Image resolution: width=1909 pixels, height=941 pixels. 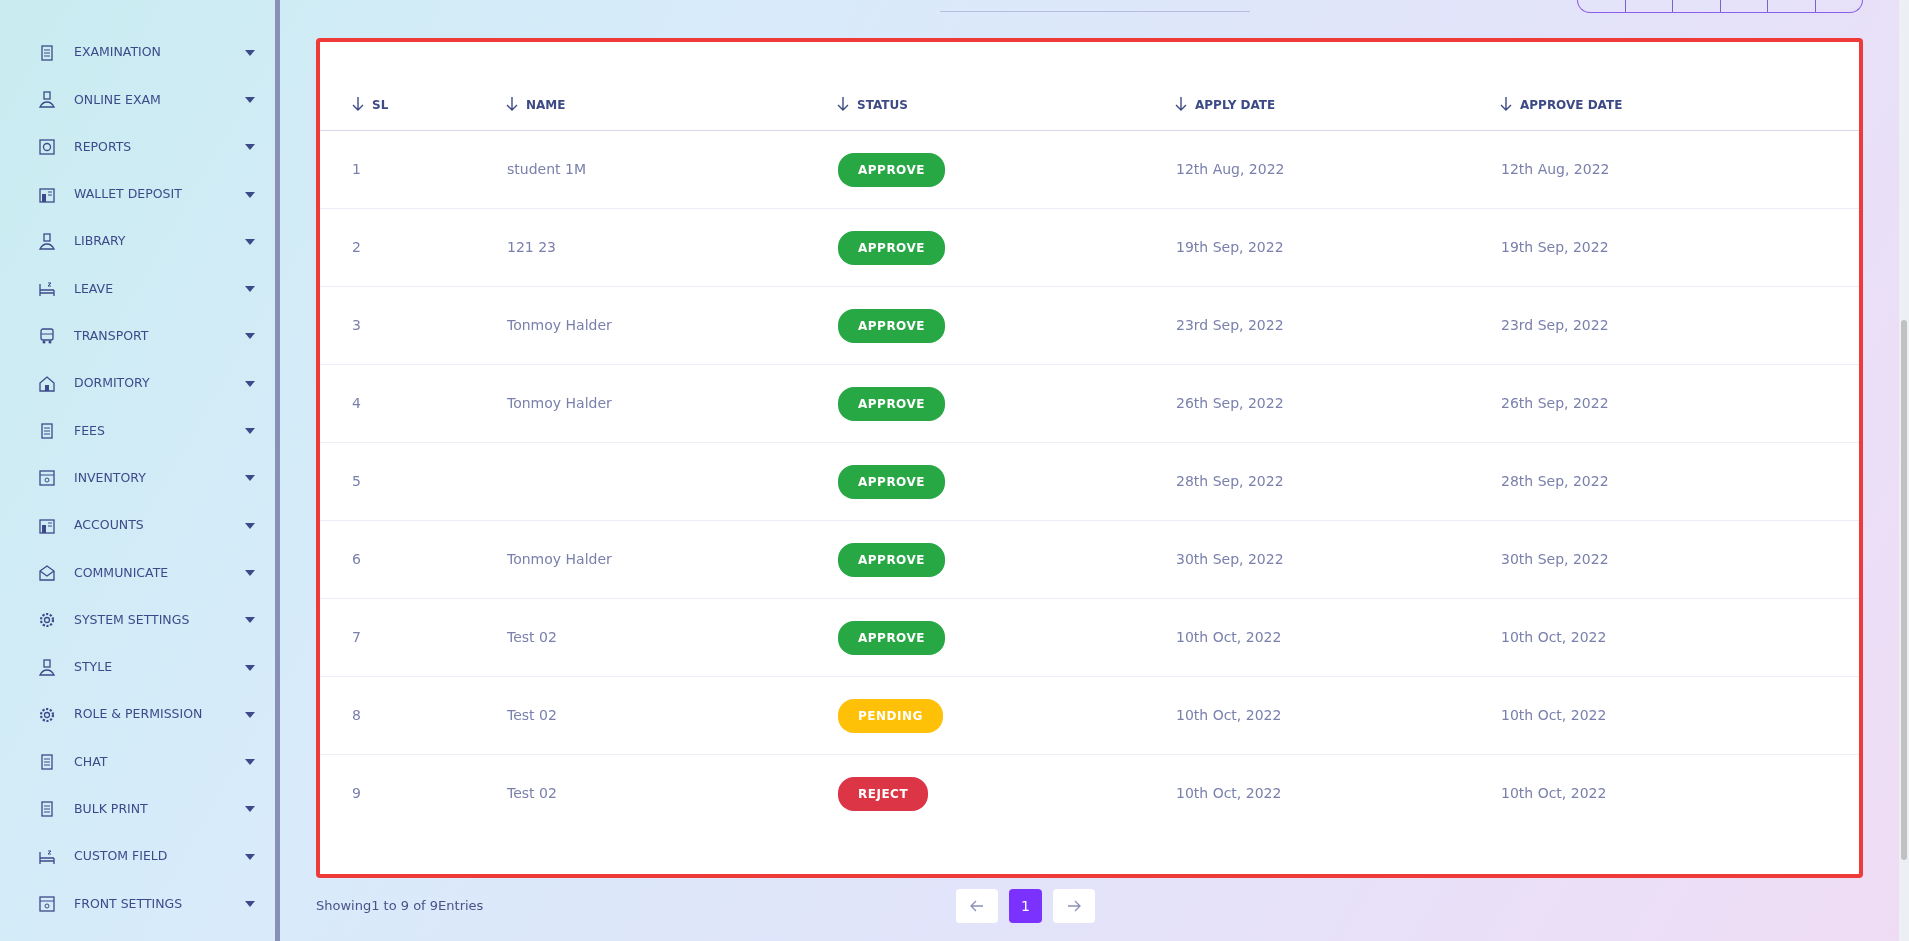 I want to click on apply-date-cell: 30th Sep, 2022, so click(x=1230, y=559).